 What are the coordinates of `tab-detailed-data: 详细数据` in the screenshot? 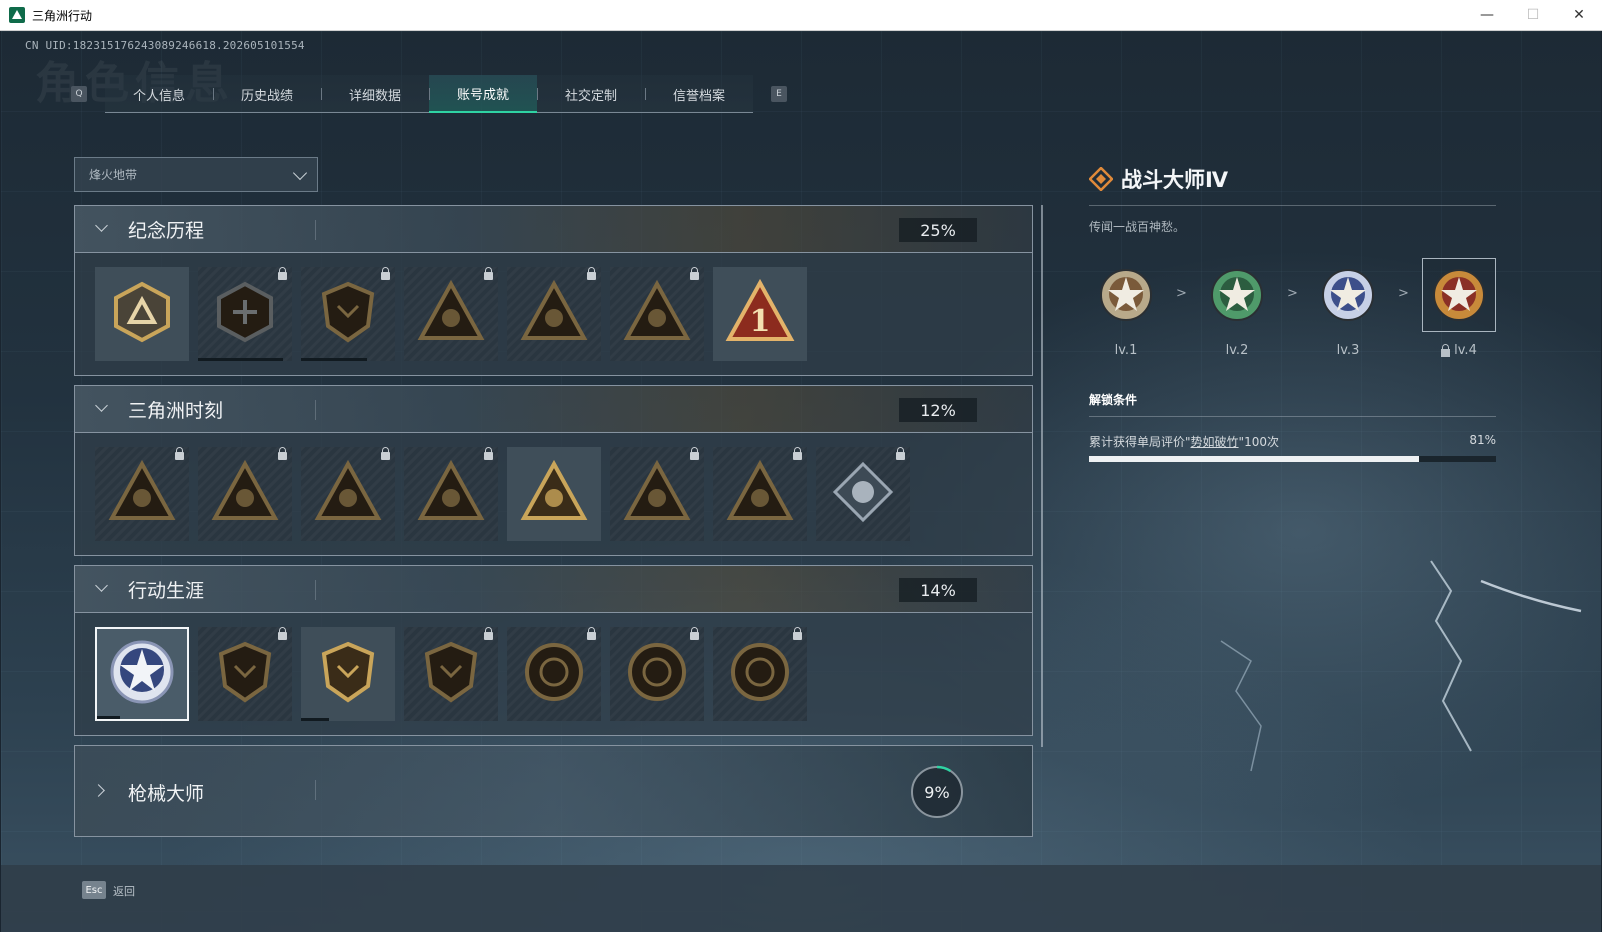 It's located at (375, 94).